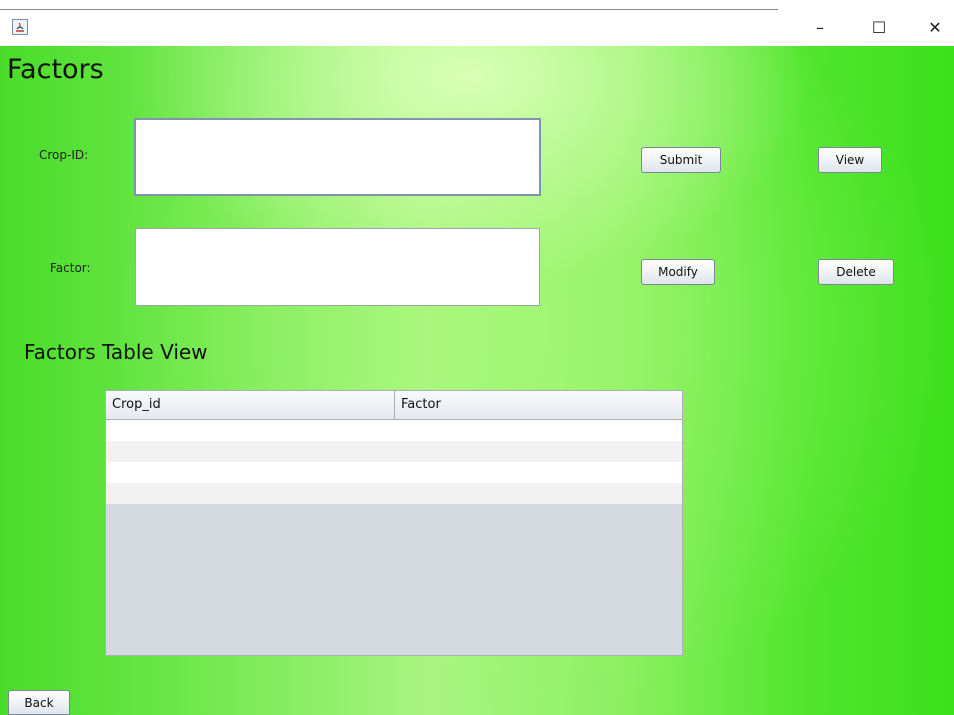  Describe the element at coordinates (64, 155) in the screenshot. I see `crop-id-label: Crop-ID:` at that location.